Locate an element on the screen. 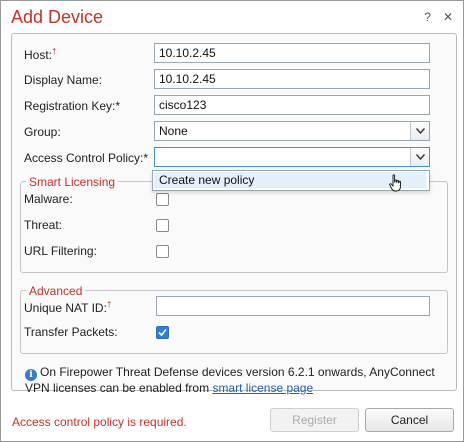  title-icons: ? ✕ is located at coordinates (438, 17).